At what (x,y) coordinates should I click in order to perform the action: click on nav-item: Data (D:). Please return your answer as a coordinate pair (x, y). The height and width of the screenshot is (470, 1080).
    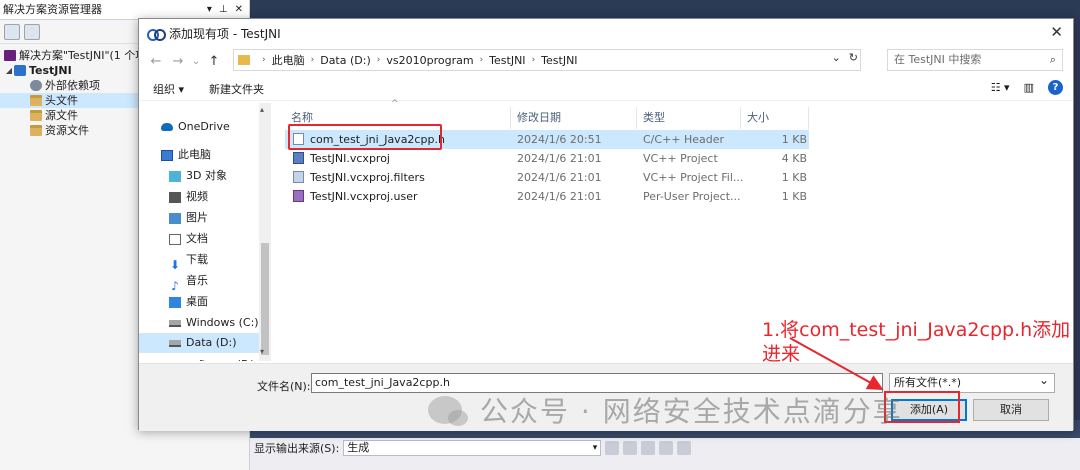
    Looking at the image, I should click on (199, 343).